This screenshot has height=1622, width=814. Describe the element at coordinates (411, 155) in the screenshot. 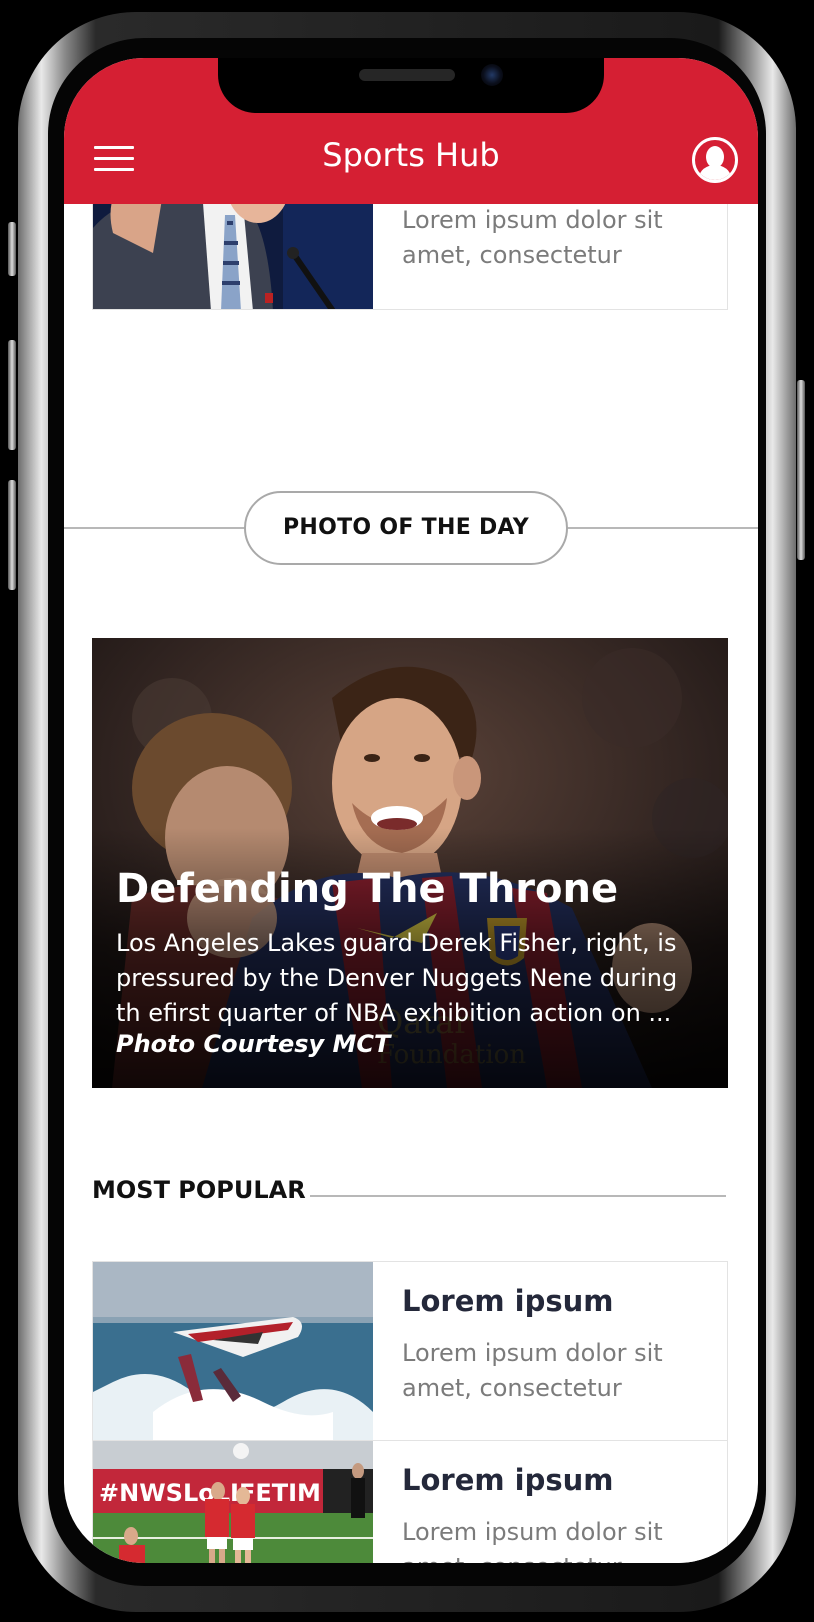

I see `app-title: Sports Hub` at that location.